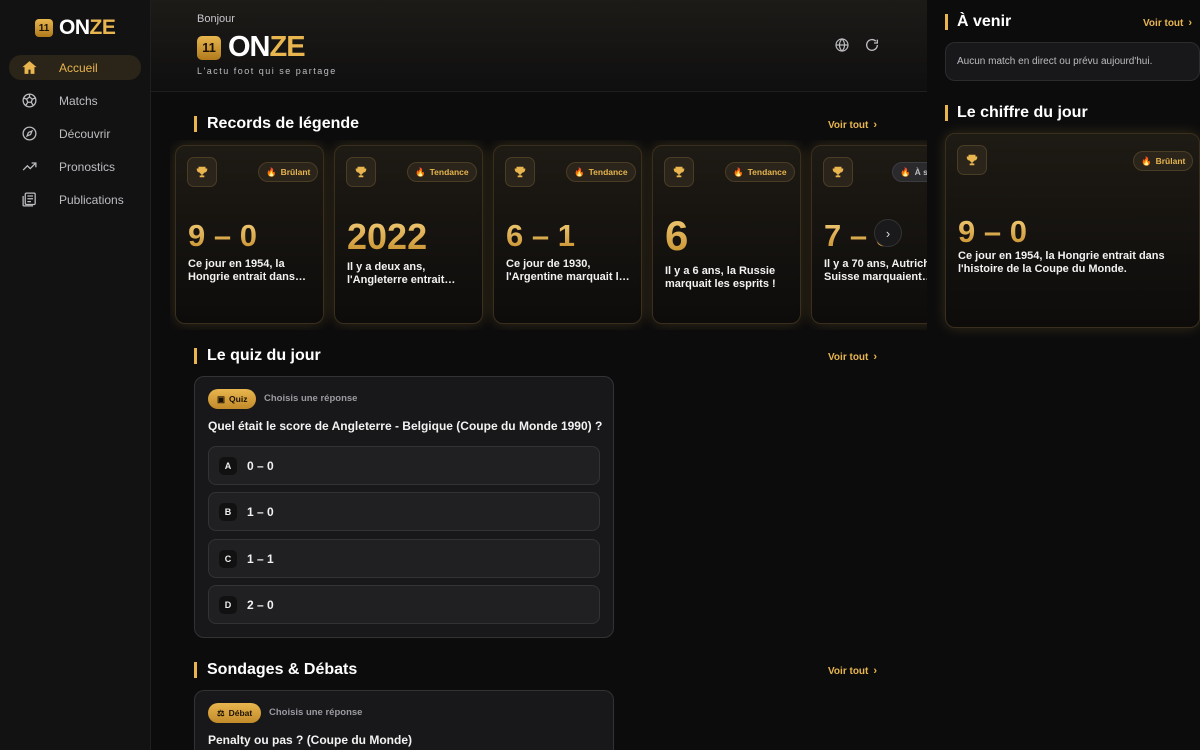 This screenshot has height=750, width=1200. I want to click on quiz-hint: Choisis une réponse, so click(311, 398).